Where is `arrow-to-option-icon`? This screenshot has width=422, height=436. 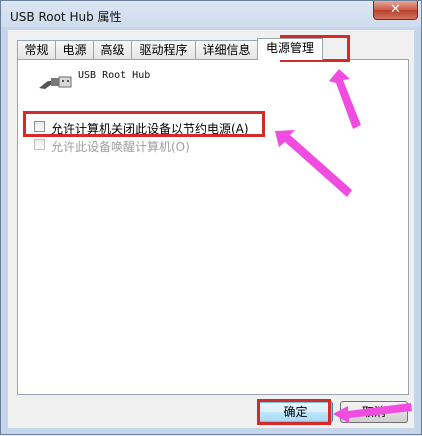 arrow-to-option-icon is located at coordinates (313, 163).